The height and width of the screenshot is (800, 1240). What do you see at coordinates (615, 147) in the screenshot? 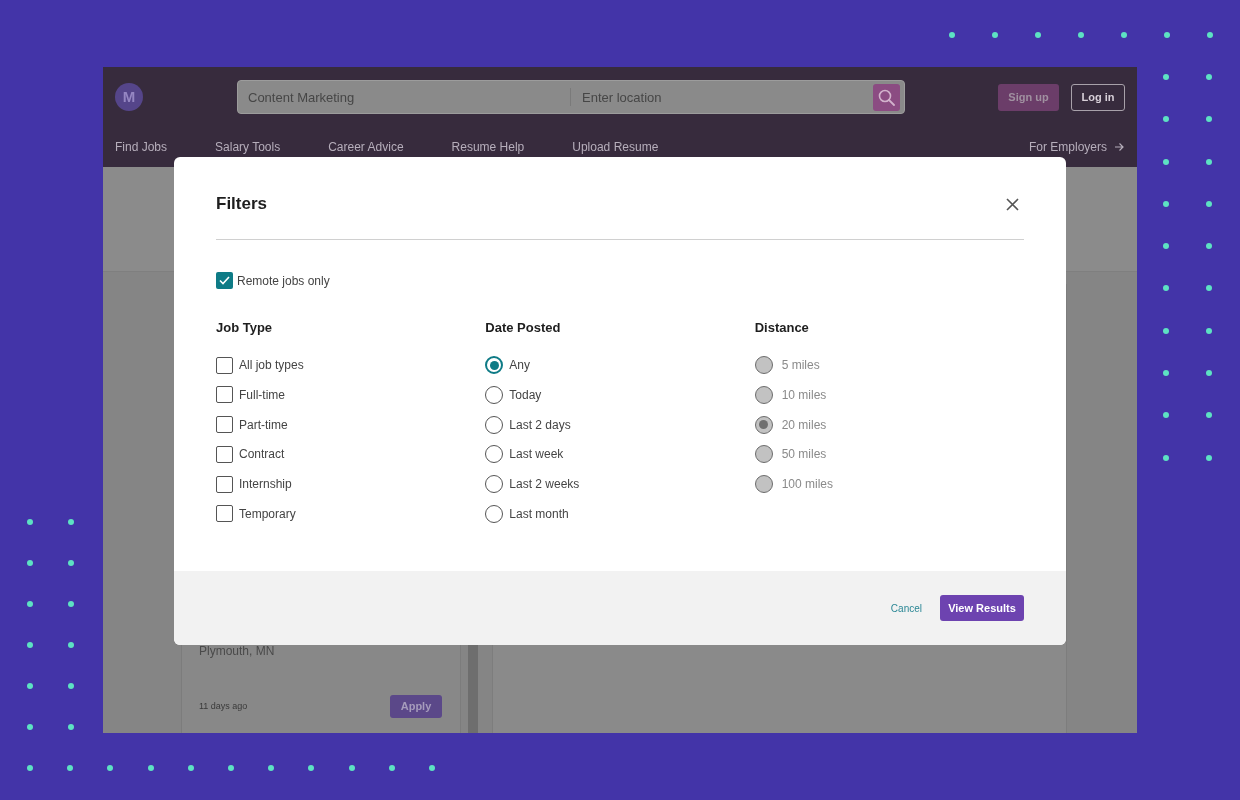
I see `nav-link: Upload Resume` at bounding box center [615, 147].